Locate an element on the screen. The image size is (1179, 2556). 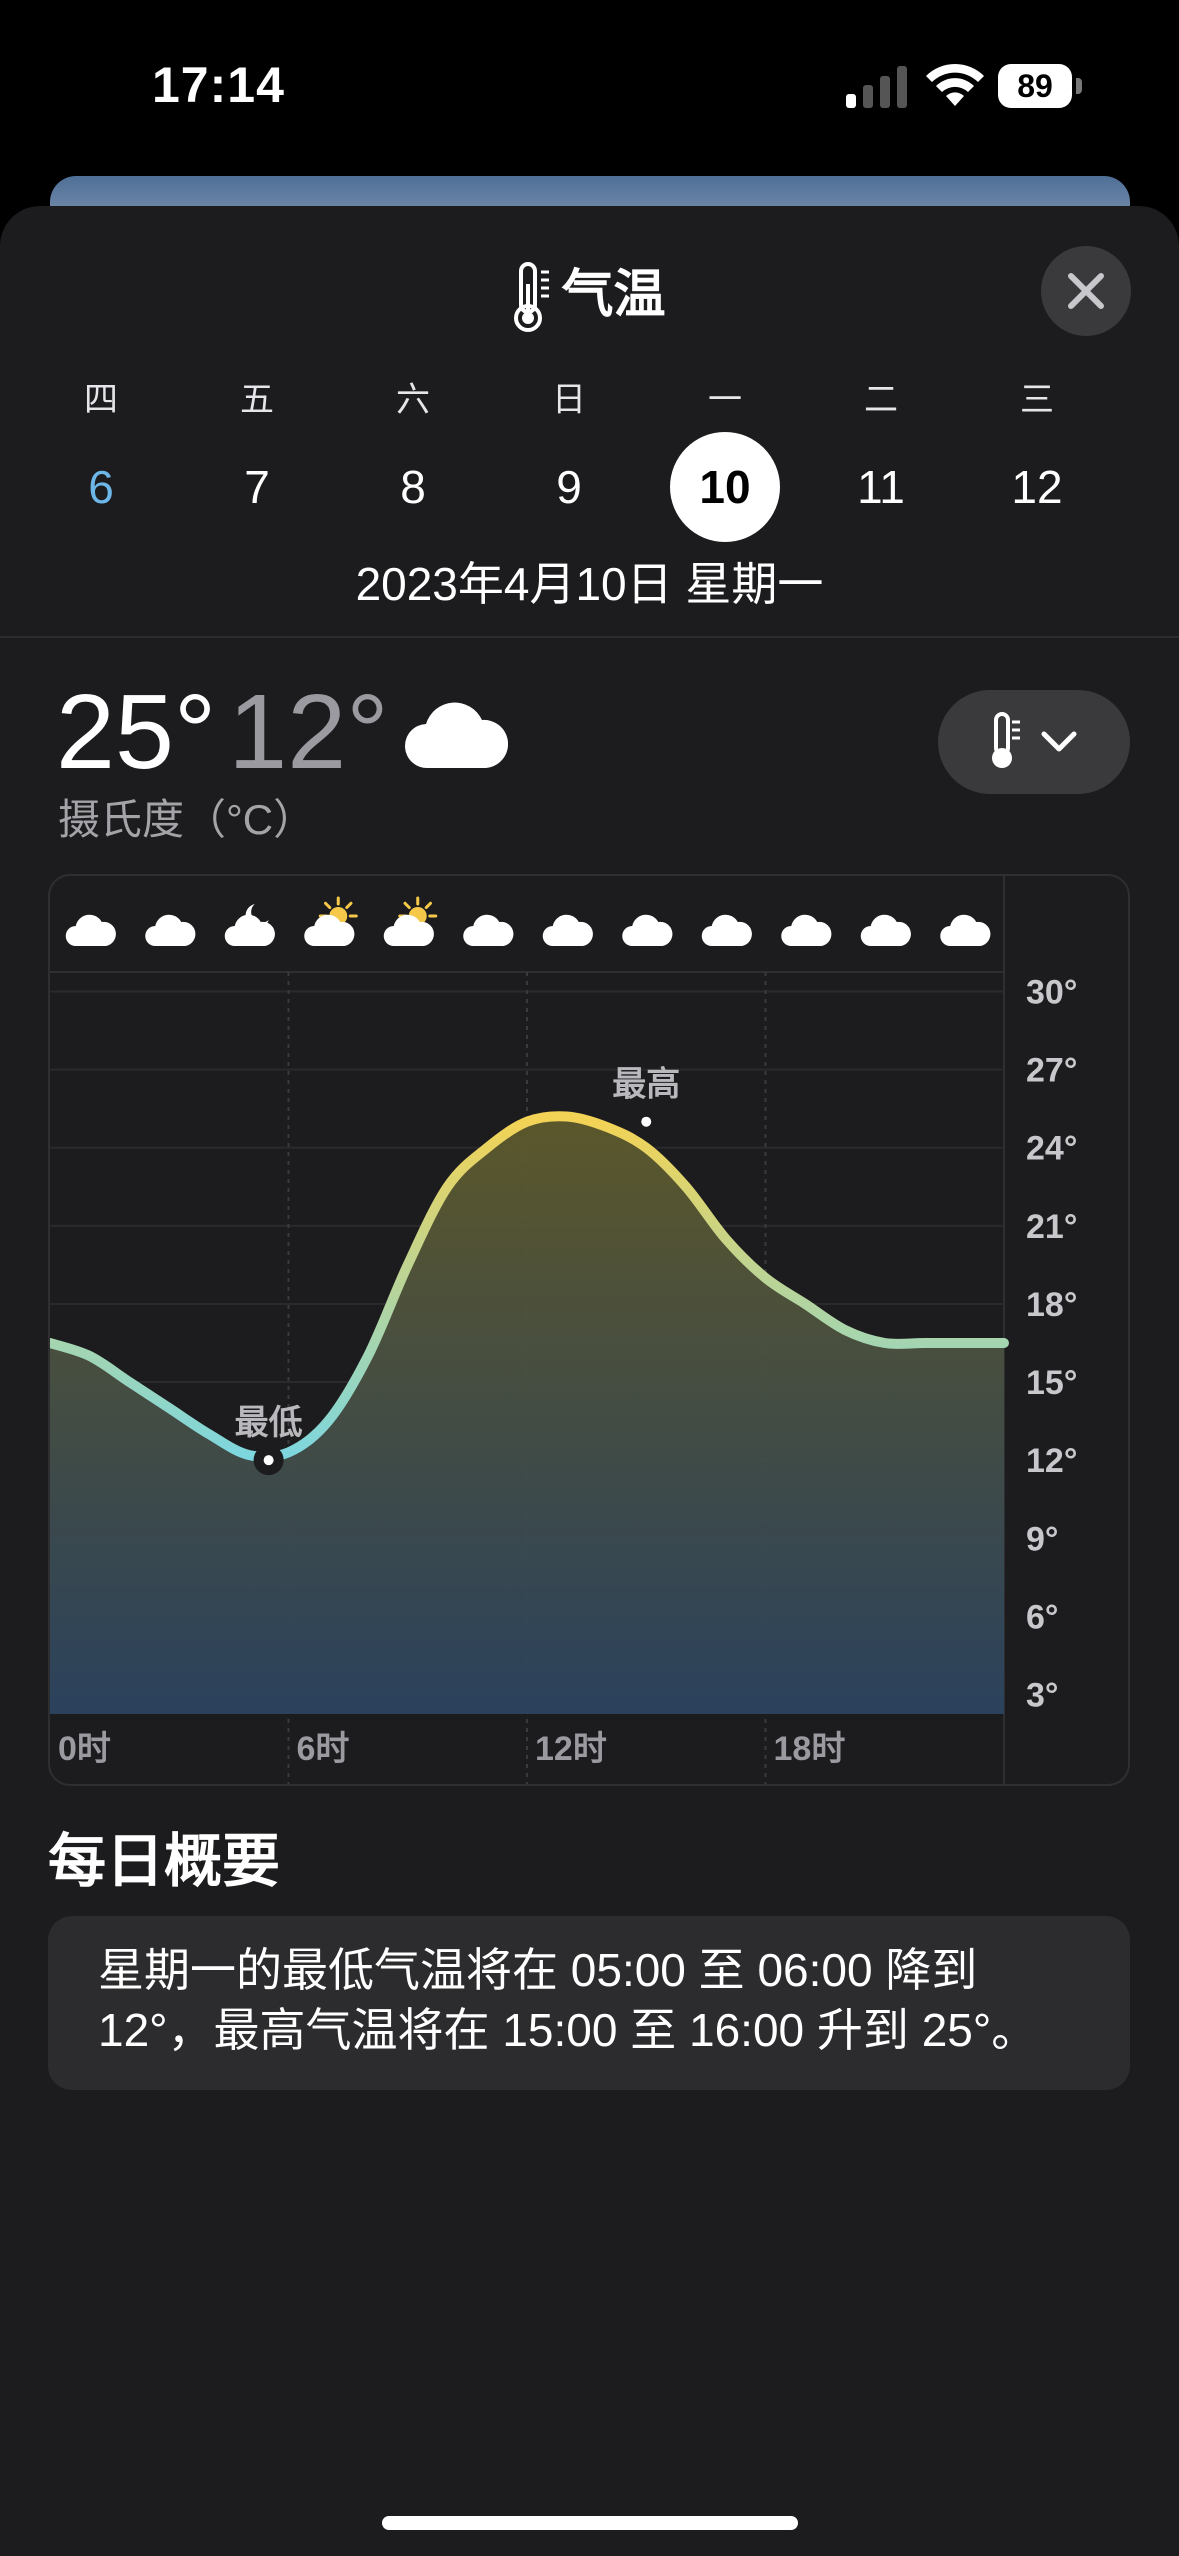
date-item: 9 is located at coordinates (569, 487).